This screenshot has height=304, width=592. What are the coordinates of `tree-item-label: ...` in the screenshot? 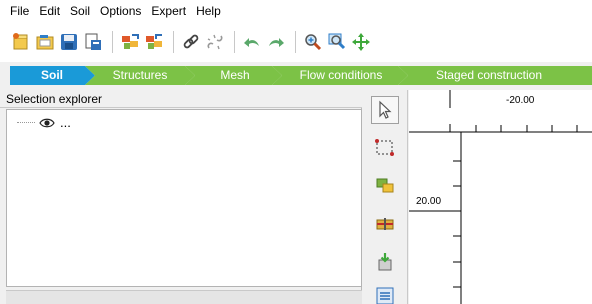 It's located at (65, 122).